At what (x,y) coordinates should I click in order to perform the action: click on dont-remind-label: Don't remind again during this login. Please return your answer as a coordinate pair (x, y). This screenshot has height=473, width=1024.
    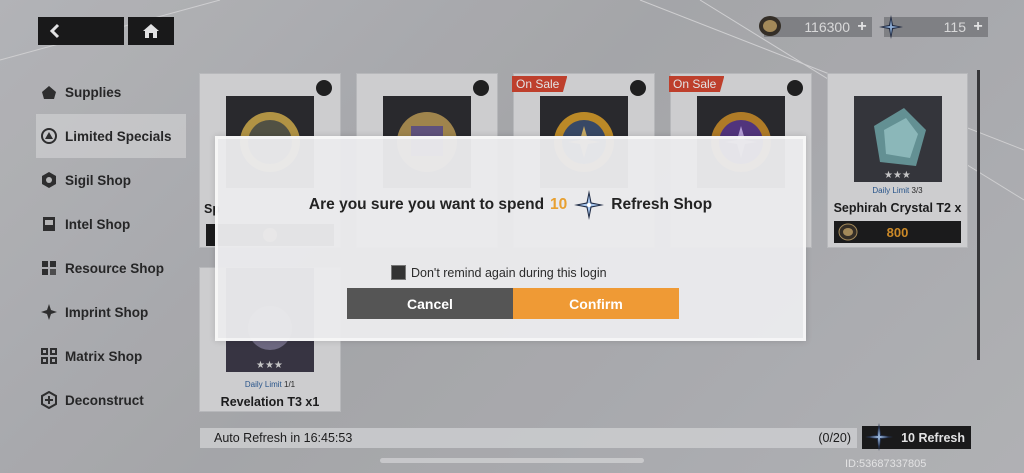
    Looking at the image, I should click on (509, 272).